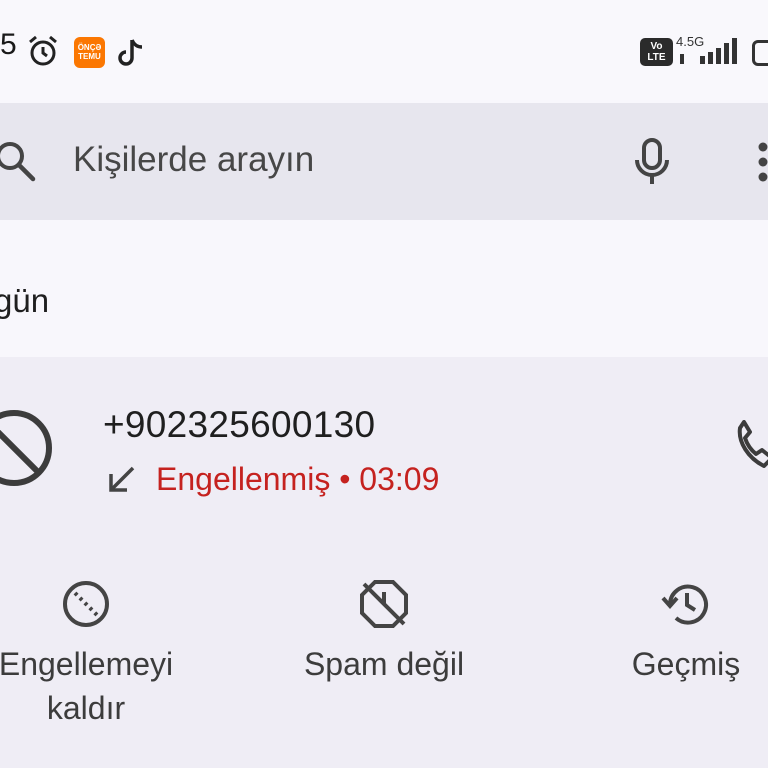  What do you see at coordinates (652, 164) in the screenshot?
I see `microphone-icon` at bounding box center [652, 164].